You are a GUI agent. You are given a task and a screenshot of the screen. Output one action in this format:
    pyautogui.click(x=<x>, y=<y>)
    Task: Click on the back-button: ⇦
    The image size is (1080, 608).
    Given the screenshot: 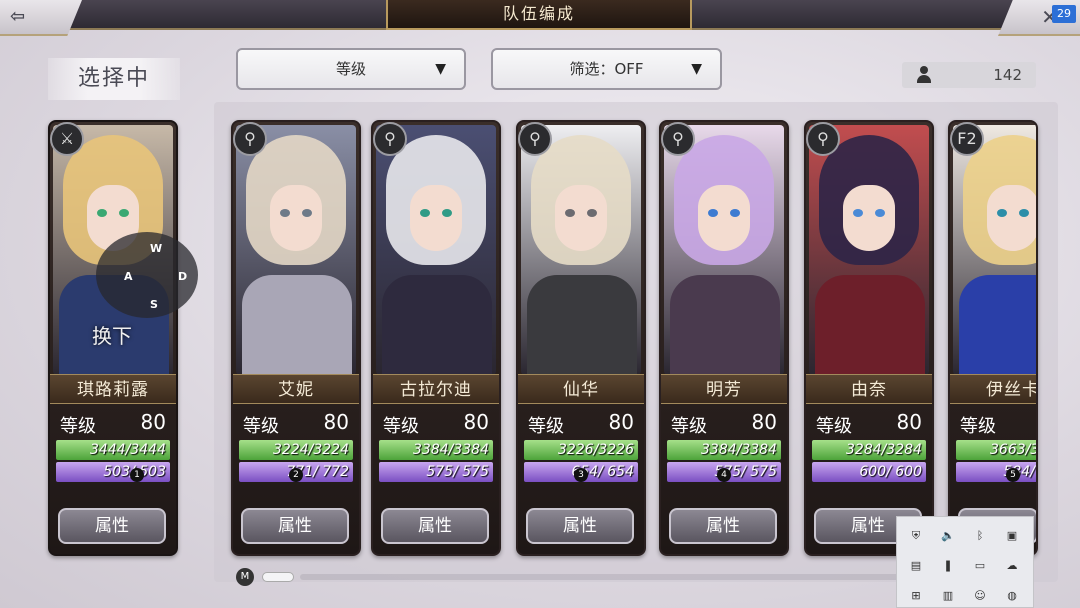 What is the action you would take?
    pyautogui.click(x=41, y=18)
    